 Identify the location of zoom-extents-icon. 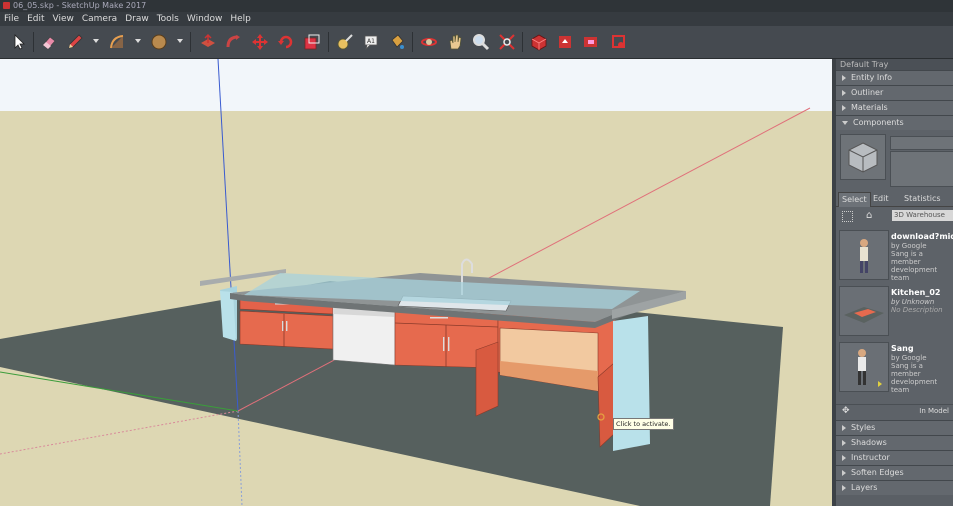
(507, 42).